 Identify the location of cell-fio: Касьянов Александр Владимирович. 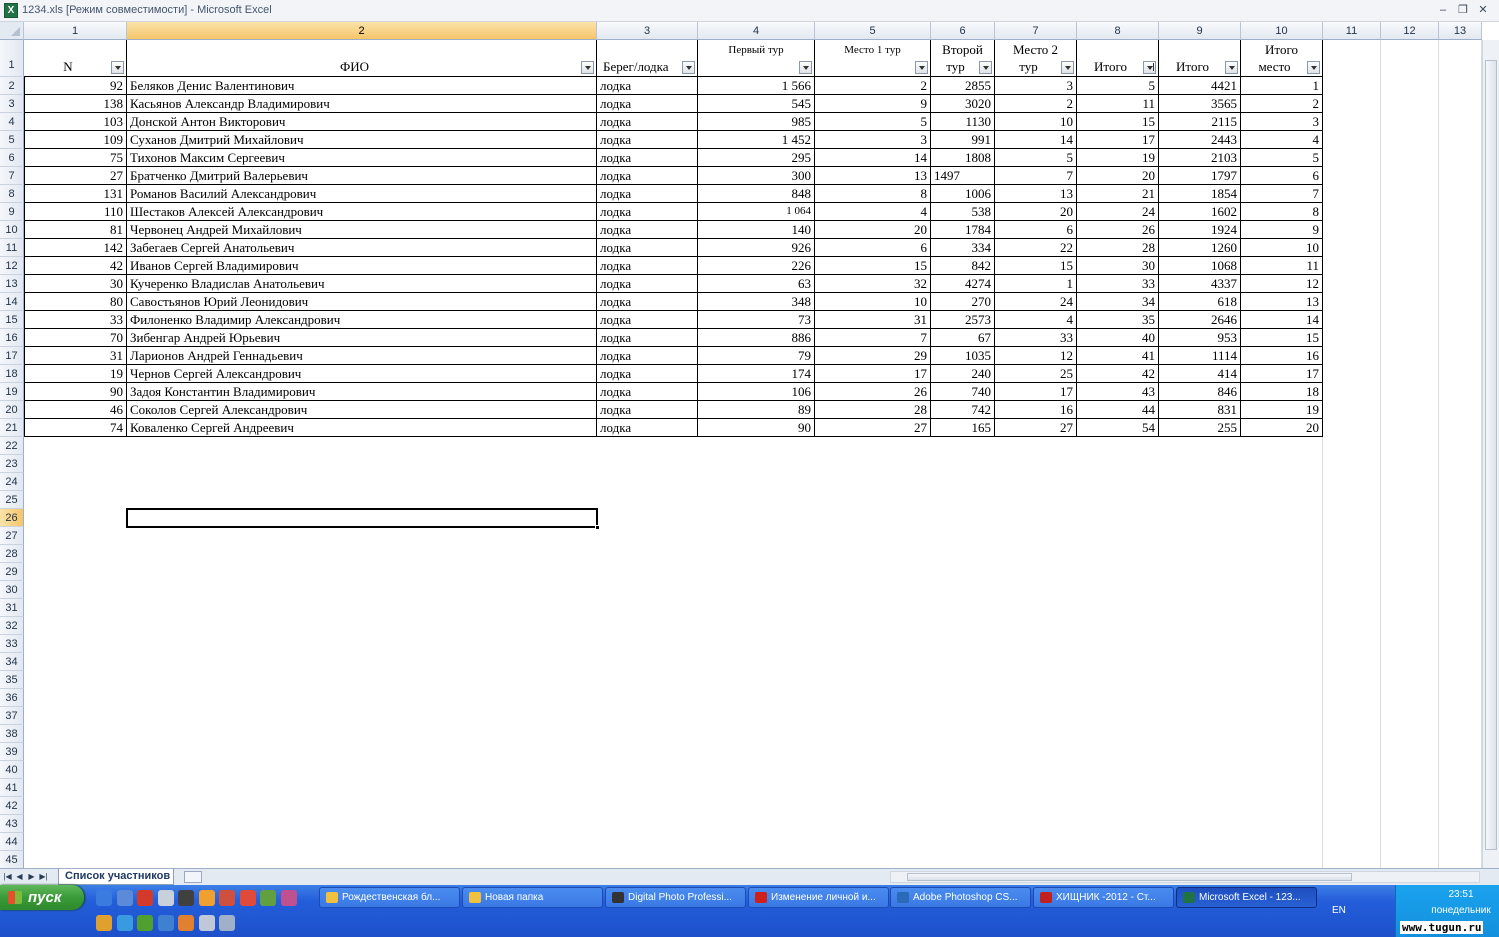
(362, 104).